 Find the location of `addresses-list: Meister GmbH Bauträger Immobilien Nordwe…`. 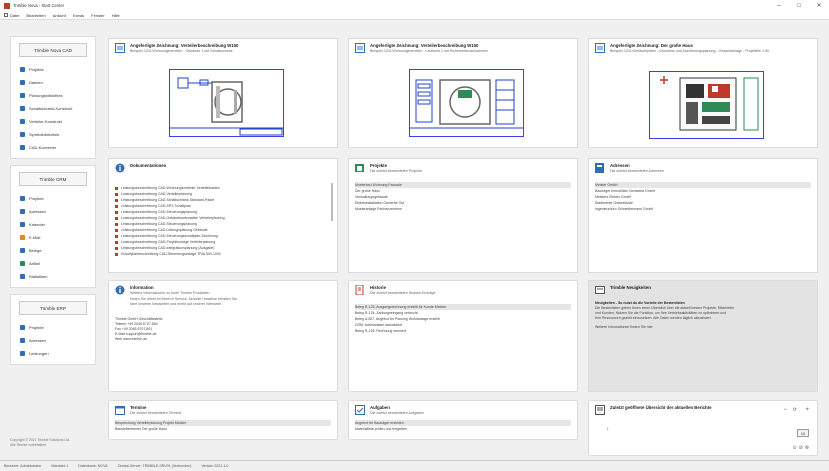

addresses-list: Meister GmbH Bauträger Immobilien Nordwe… is located at coordinates (703, 196).